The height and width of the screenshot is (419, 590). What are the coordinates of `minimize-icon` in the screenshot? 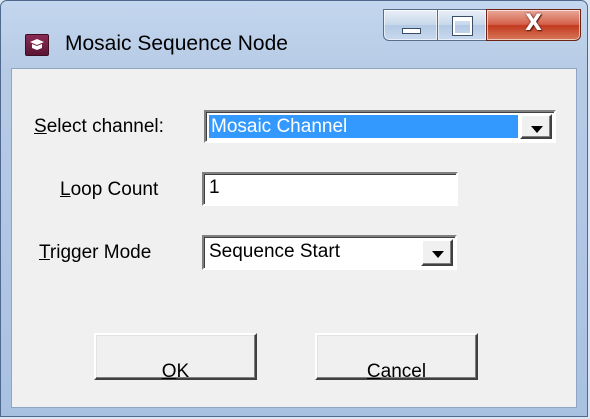 It's located at (411, 31).